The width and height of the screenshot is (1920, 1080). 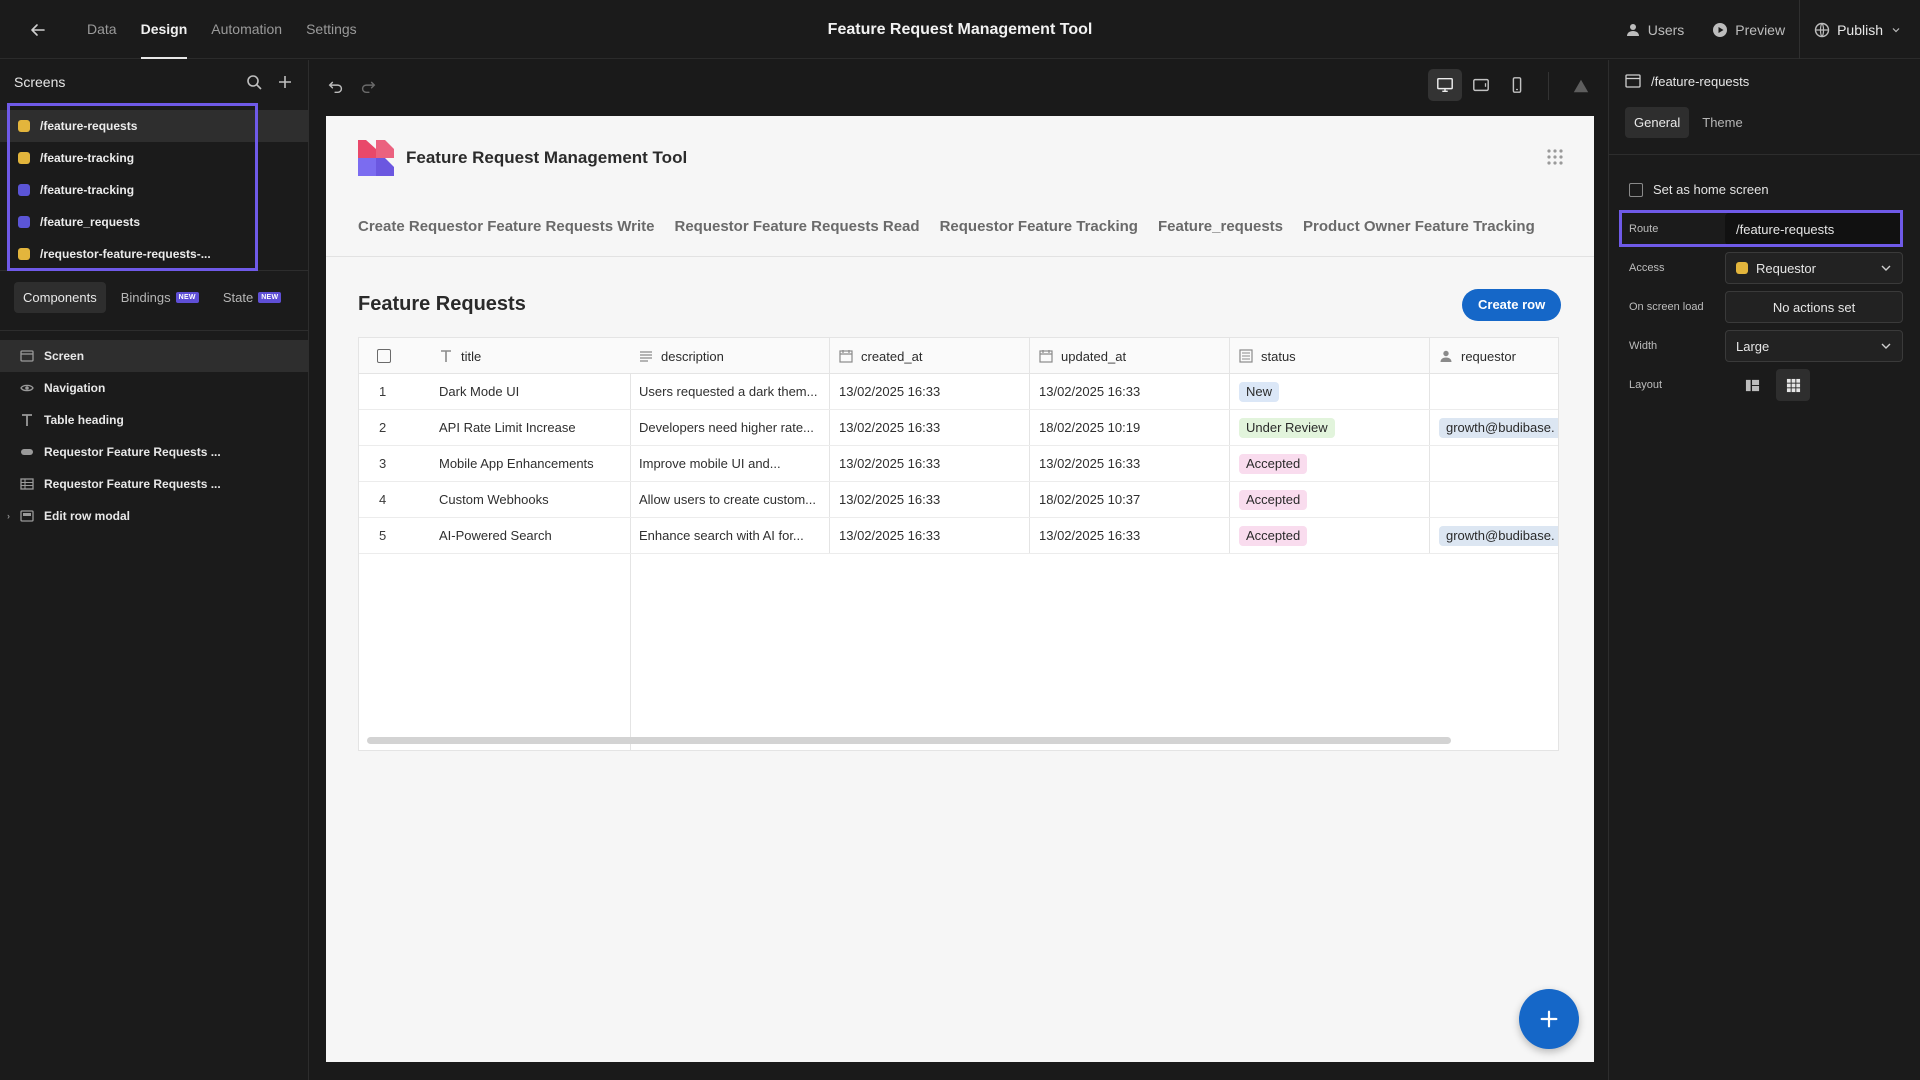 What do you see at coordinates (1699, 189) in the screenshot?
I see `home-screen-checkbox: Set as home screen` at bounding box center [1699, 189].